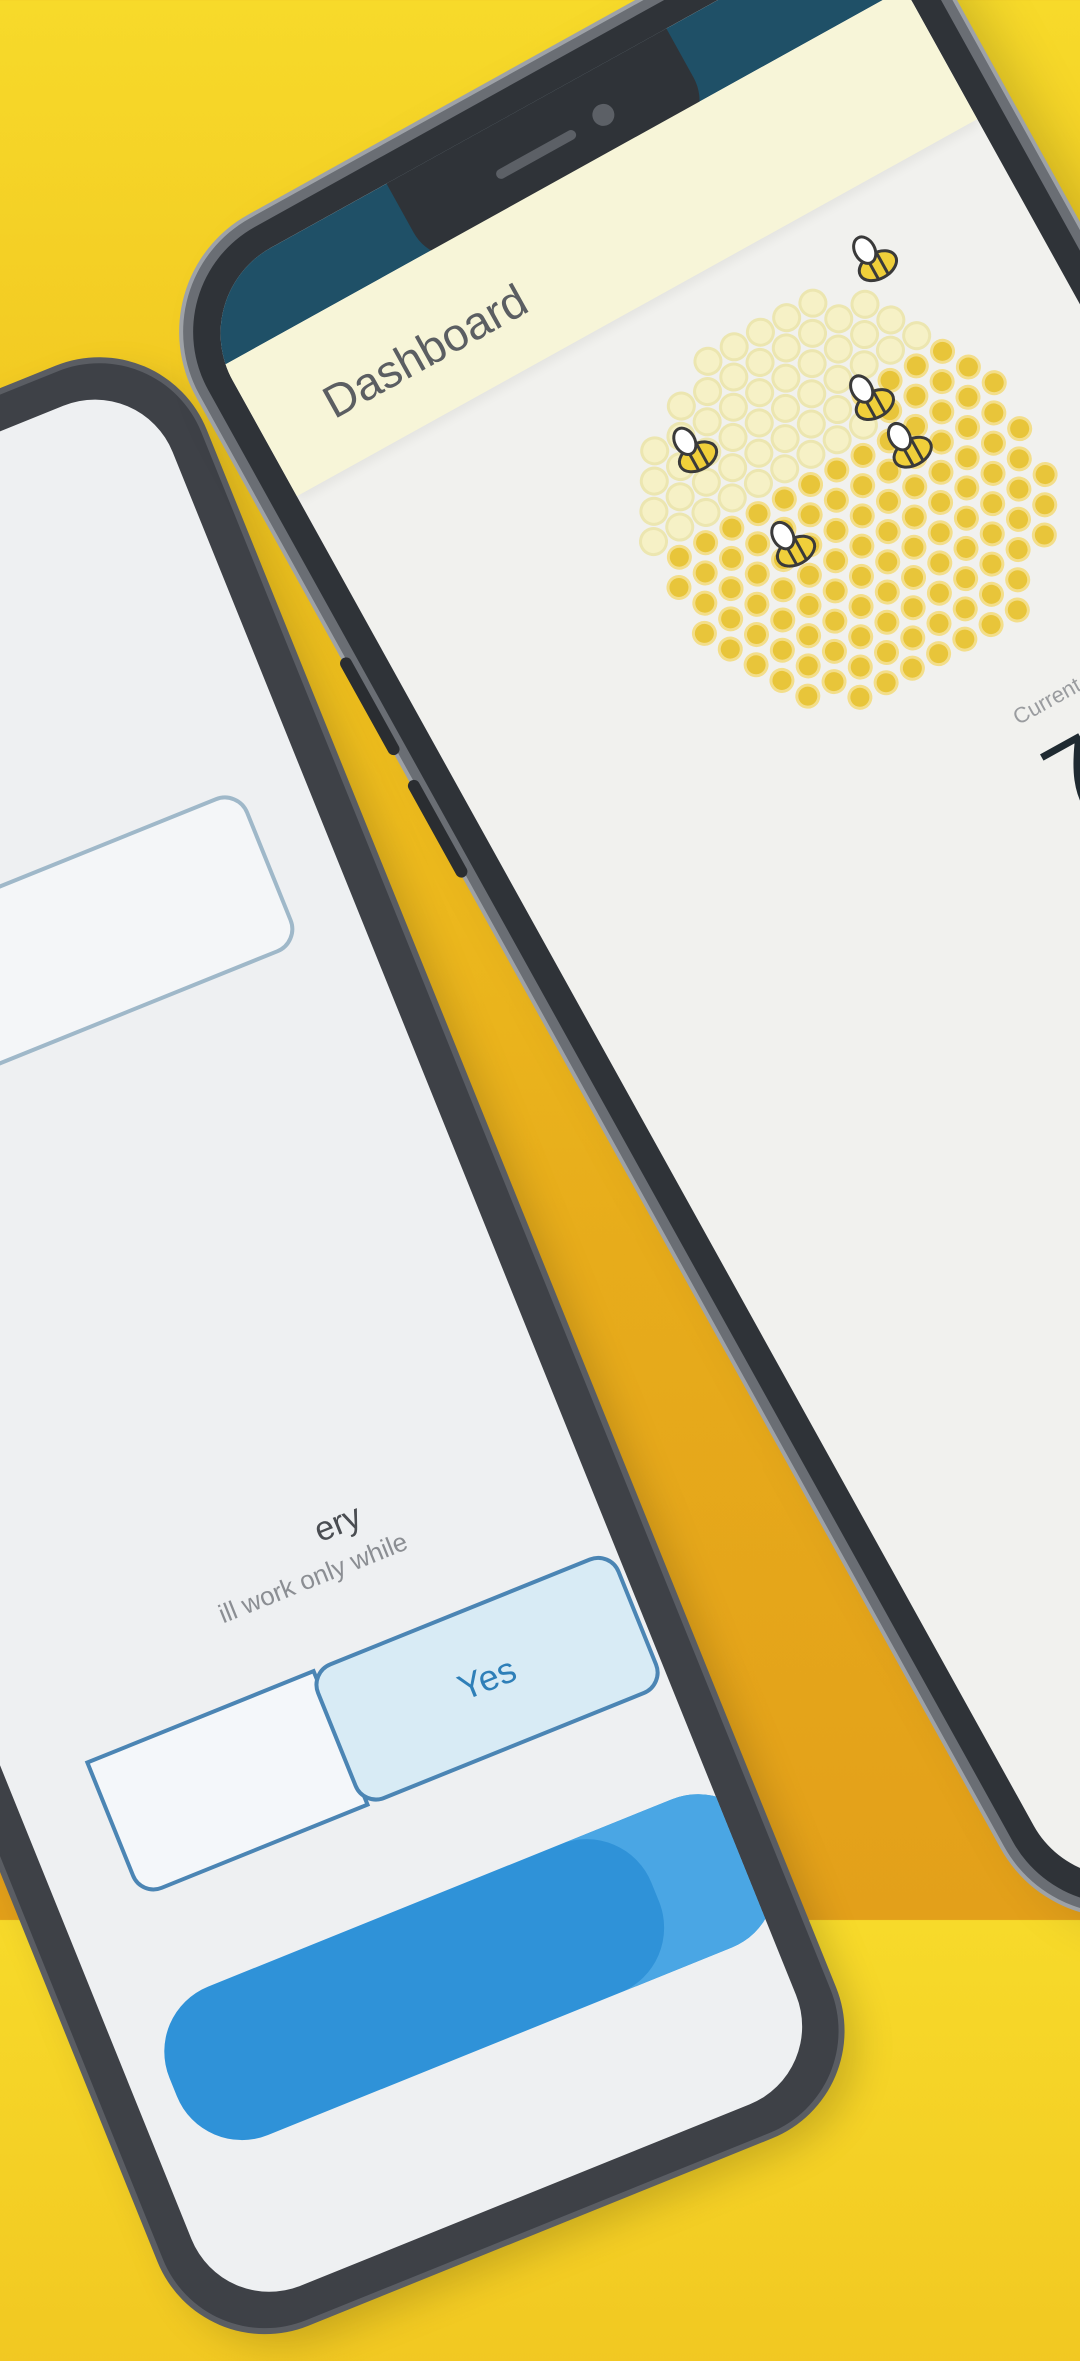 The image size is (1080, 2361). I want to click on front-camera, so click(603, 114).